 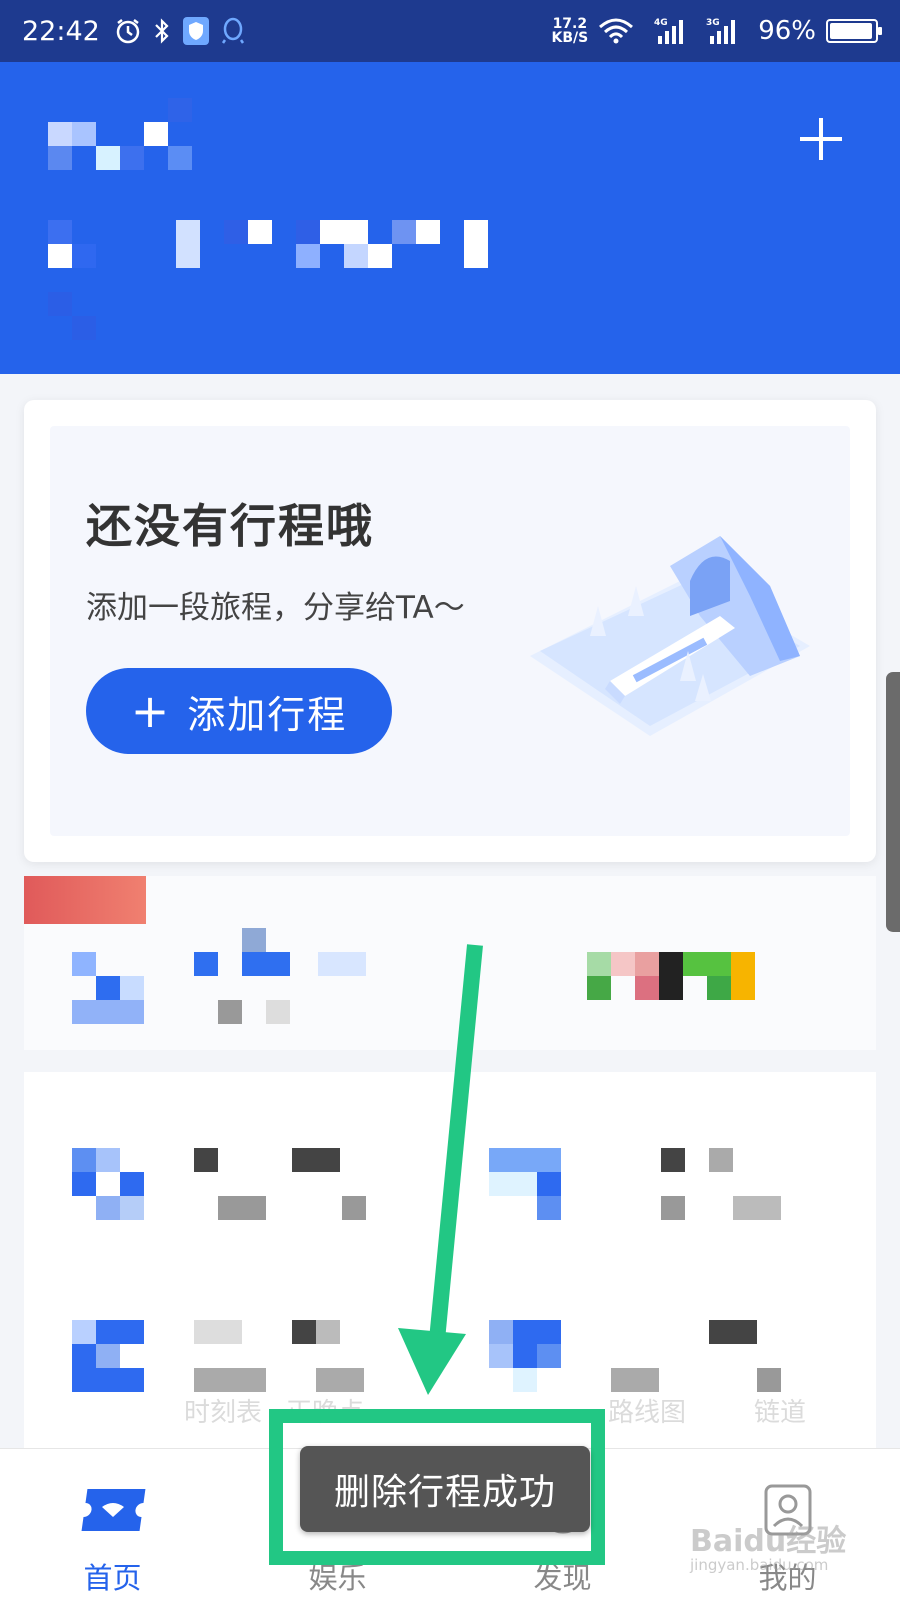 What do you see at coordinates (128, 31) in the screenshot?
I see `alarm-icon` at bounding box center [128, 31].